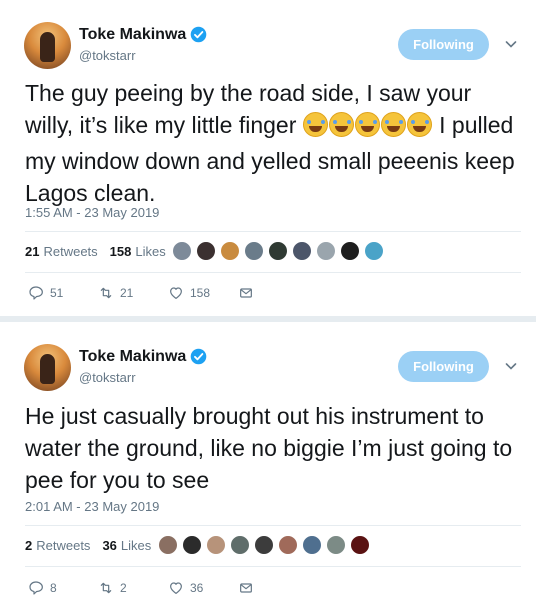  Describe the element at coordinates (138, 251) in the screenshot. I see `likes-stat: 158 Likes` at that location.